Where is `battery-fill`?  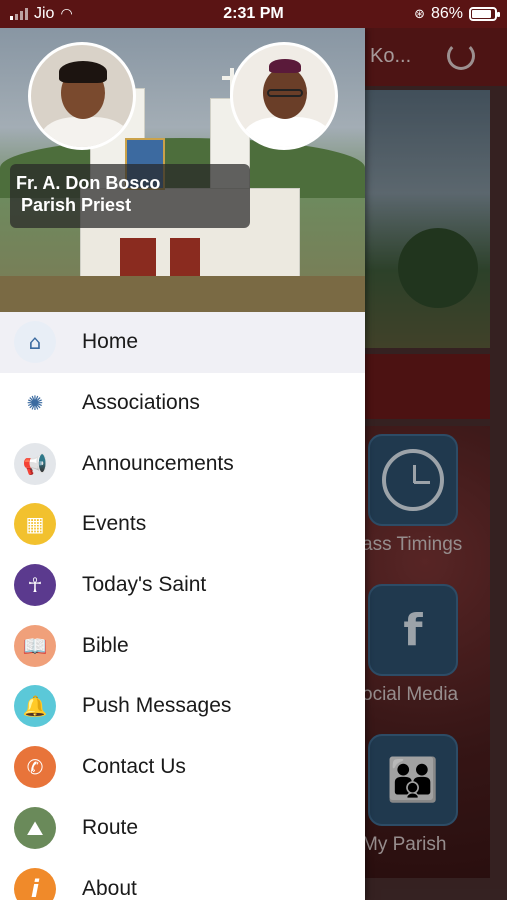
battery-fill is located at coordinates (481, 14).